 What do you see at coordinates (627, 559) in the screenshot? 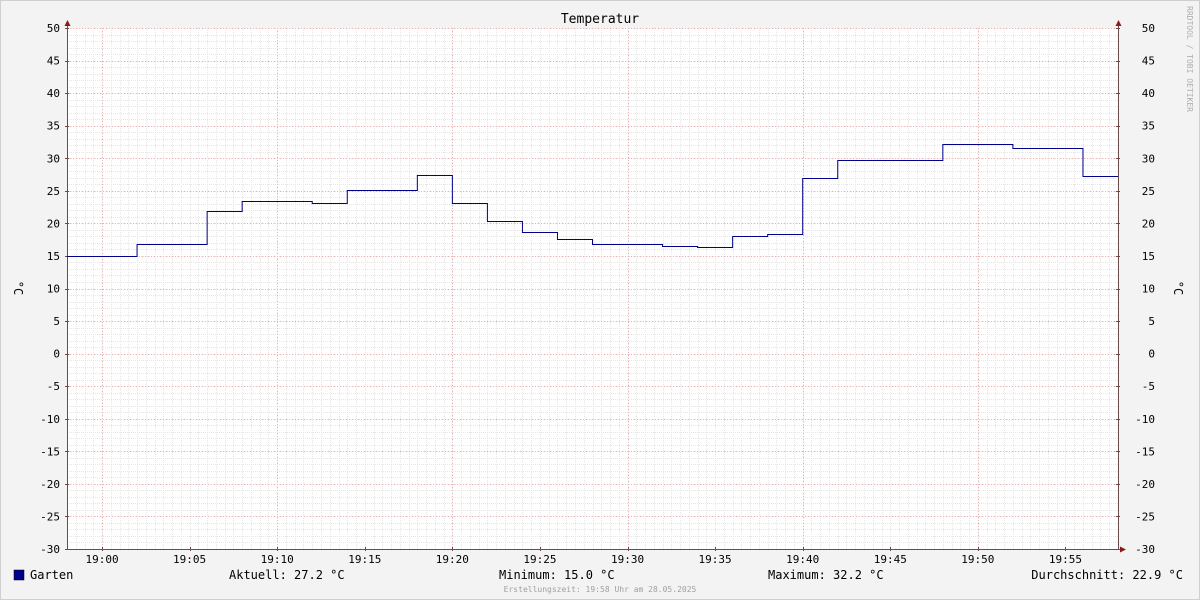
I see `x-tick-label: 19:30` at bounding box center [627, 559].